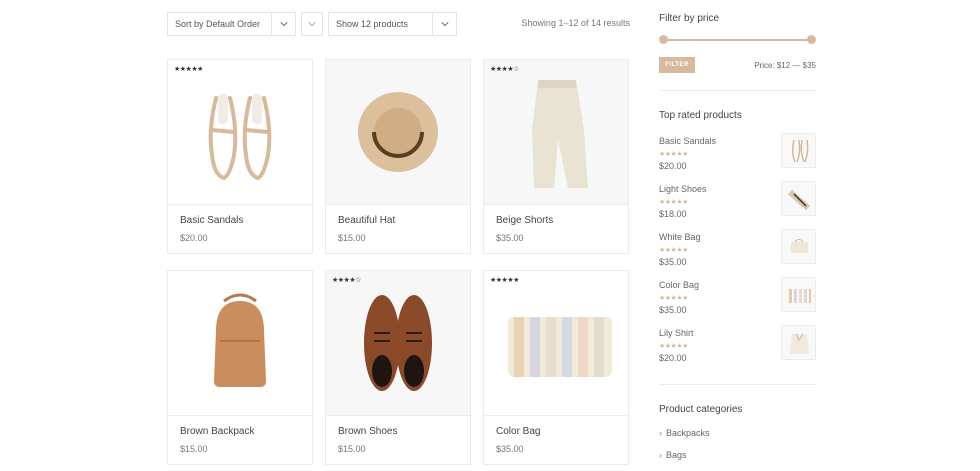  Describe the element at coordinates (689, 18) in the screenshot. I see `price-filter-title: Filter by price` at that location.